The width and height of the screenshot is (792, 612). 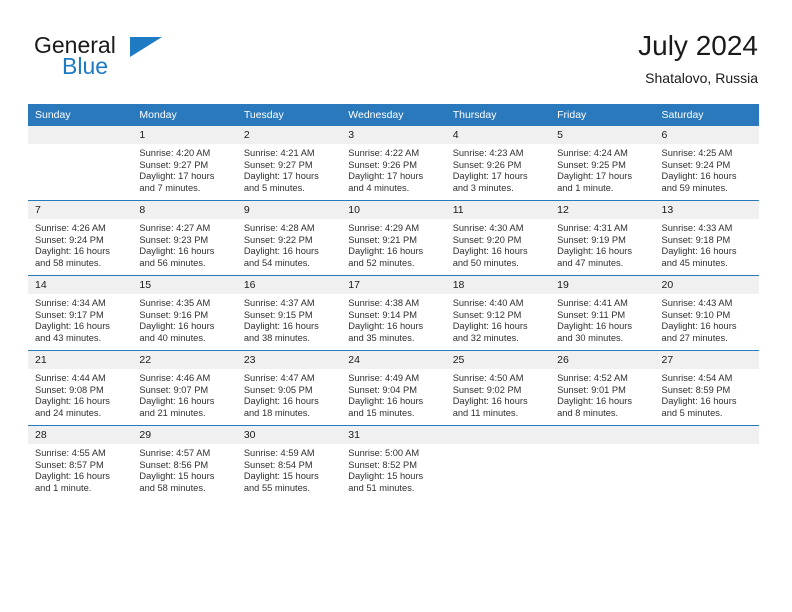 What do you see at coordinates (386, 176) in the screenshot?
I see `daylight-text-line1: Daylight: 17 hours` at bounding box center [386, 176].